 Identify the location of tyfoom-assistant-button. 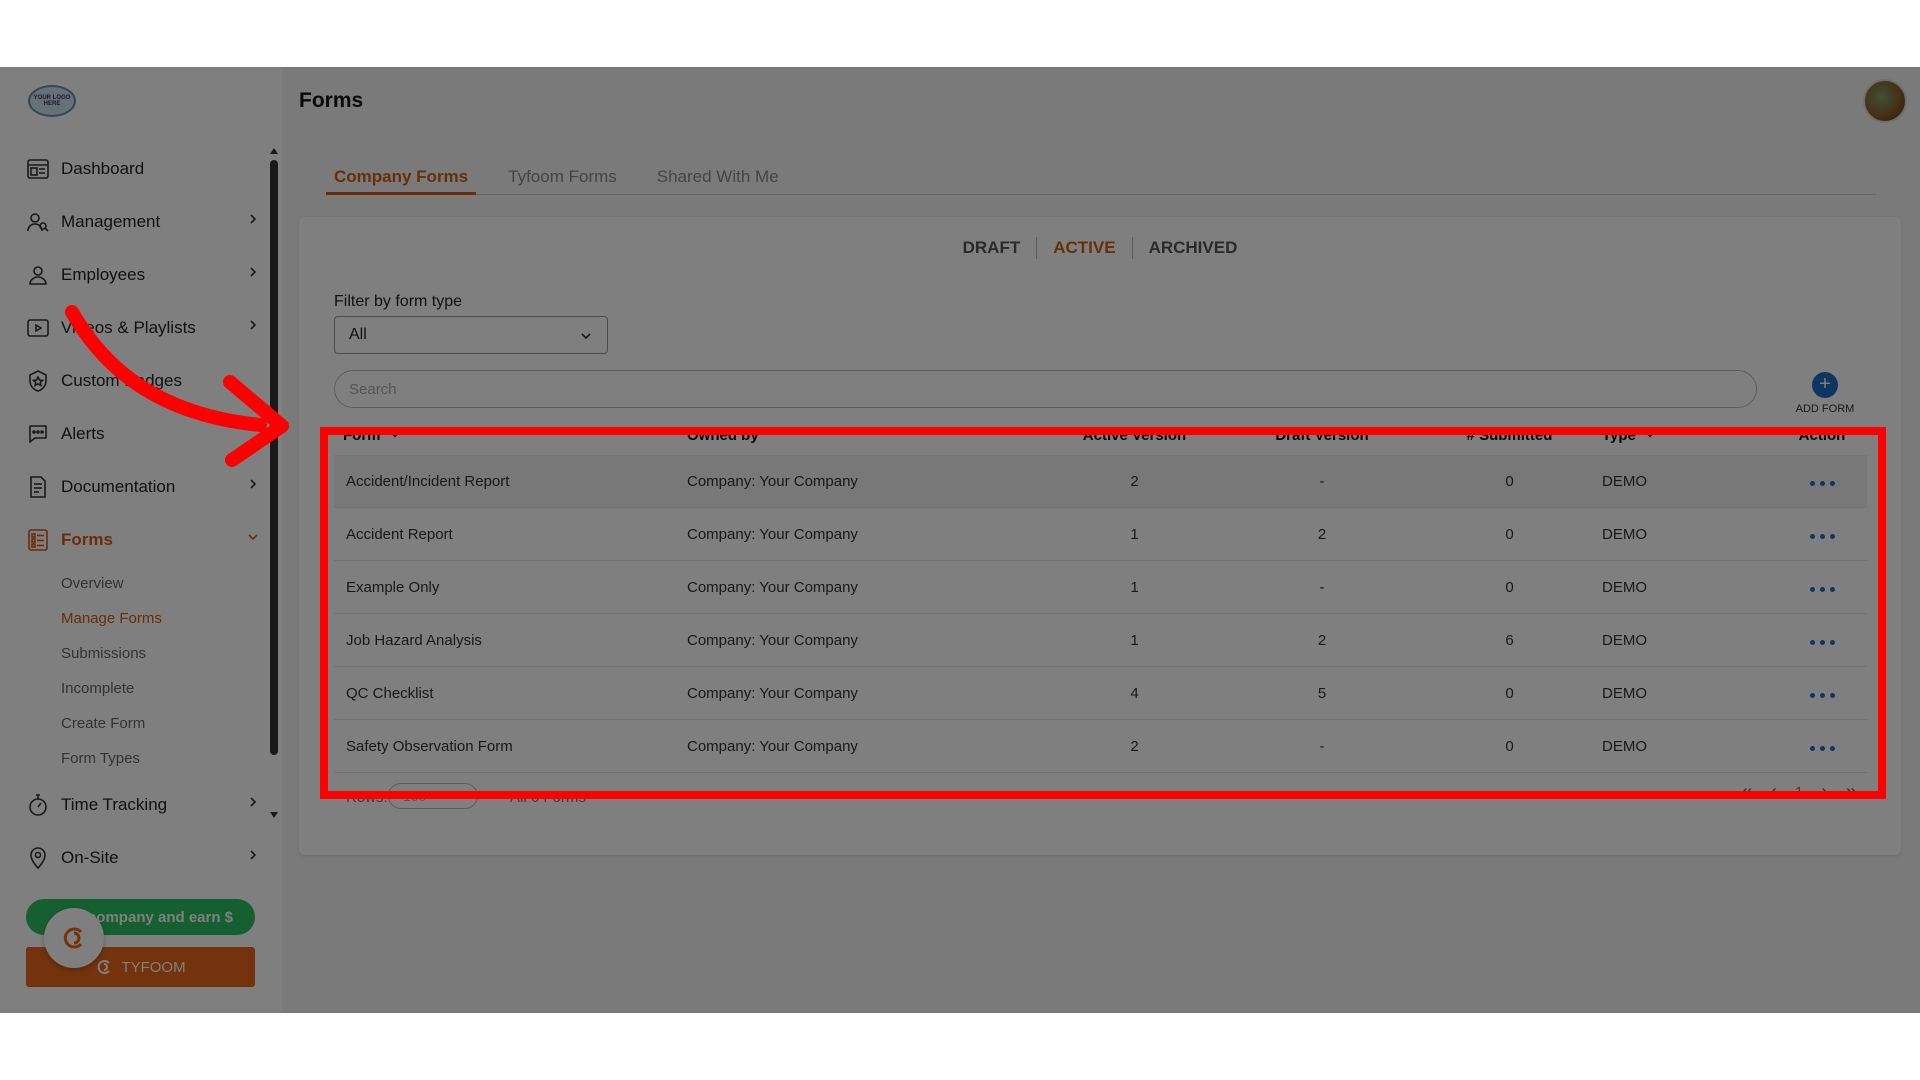
(74, 938).